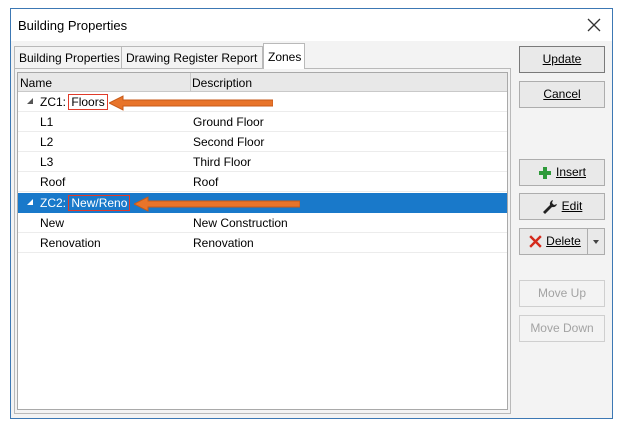 The image size is (624, 428). I want to click on tab-label: Drawing Register Report, so click(192, 58).